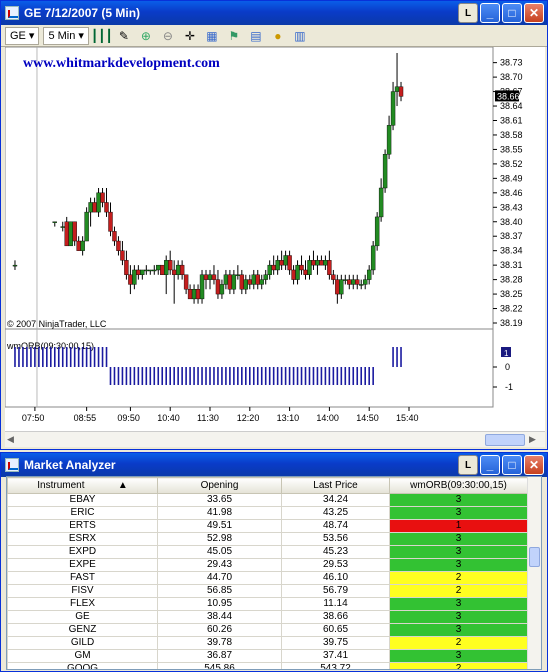 The width and height of the screenshot is (548, 672). I want to click on scroll-right-icon: ▶, so click(536, 440).